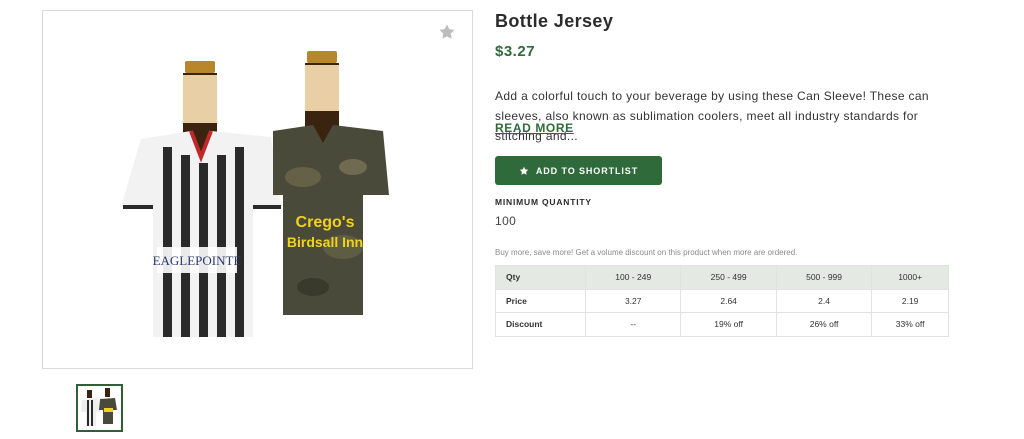 The image size is (1024, 439). Describe the element at coordinates (515, 51) in the screenshot. I see `product-price: $3.27` at that location.